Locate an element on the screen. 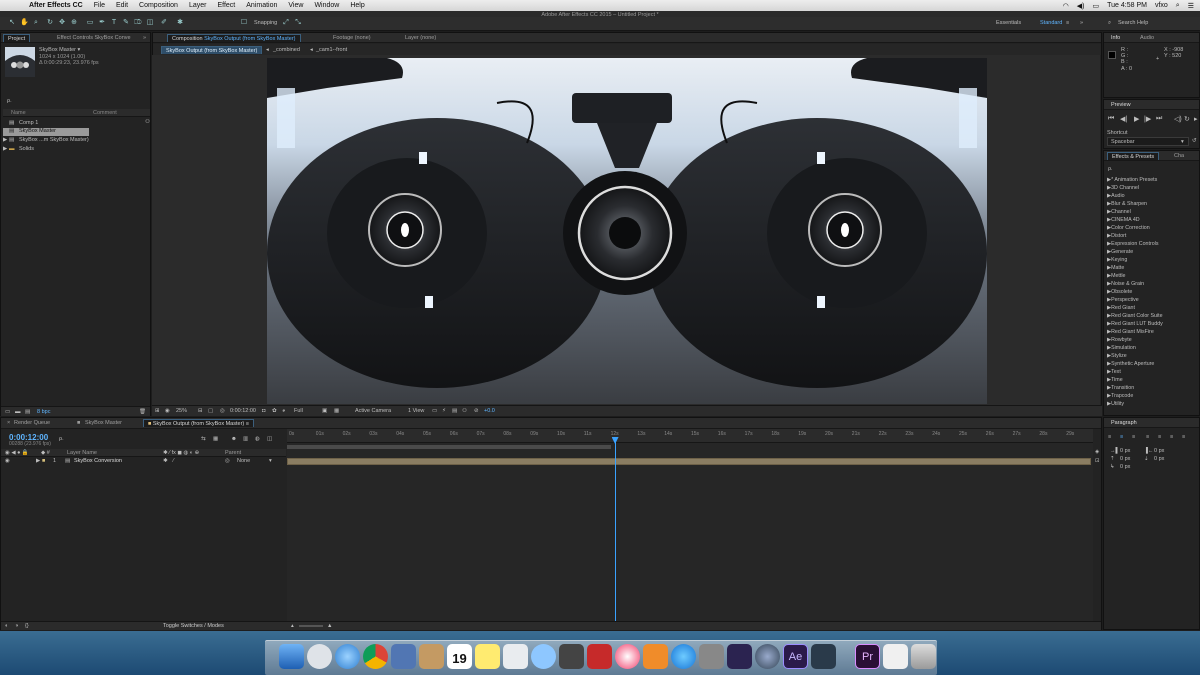  current-time-display: 0:00:12:00 is located at coordinates (243, 411).